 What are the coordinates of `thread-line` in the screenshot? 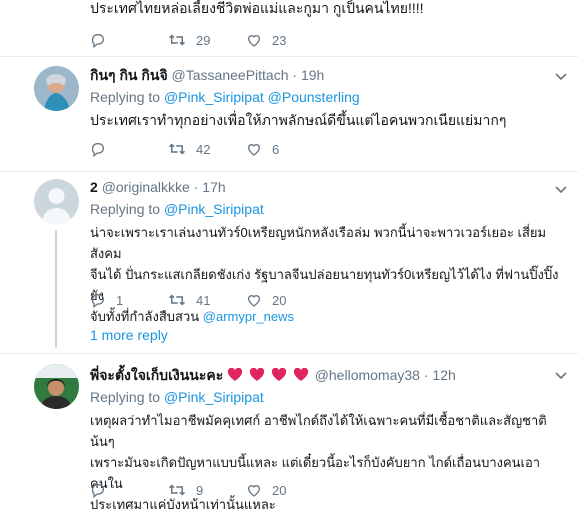 It's located at (56, 289).